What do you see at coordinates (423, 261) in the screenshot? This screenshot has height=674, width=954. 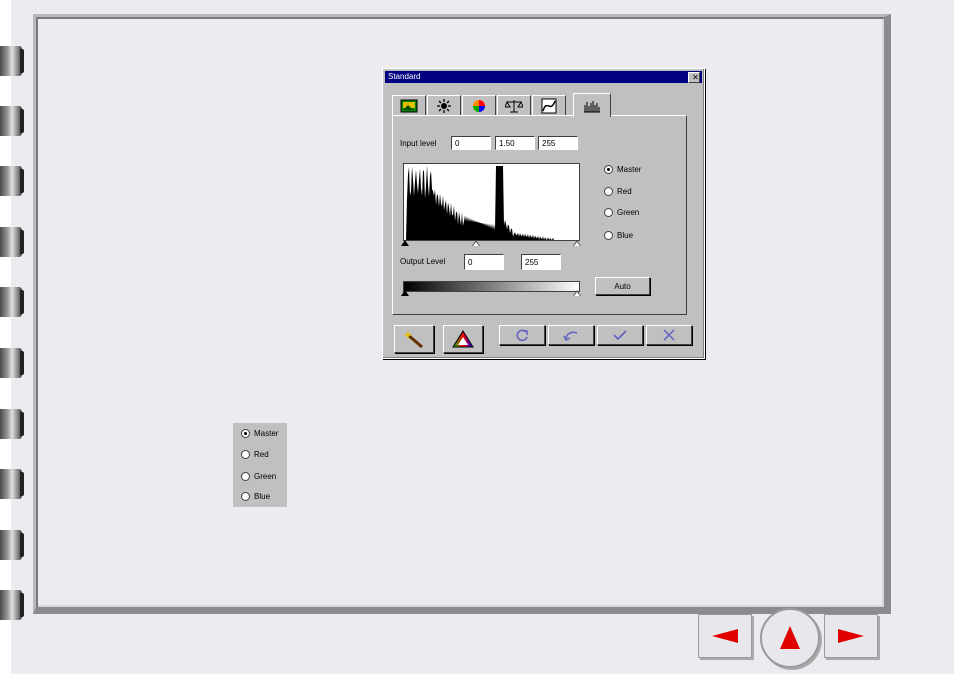 I see `output-level-label: Output Level` at bounding box center [423, 261].